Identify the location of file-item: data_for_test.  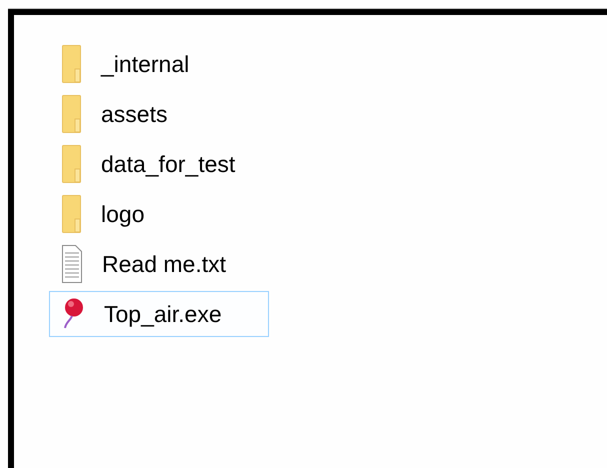
(159, 164).